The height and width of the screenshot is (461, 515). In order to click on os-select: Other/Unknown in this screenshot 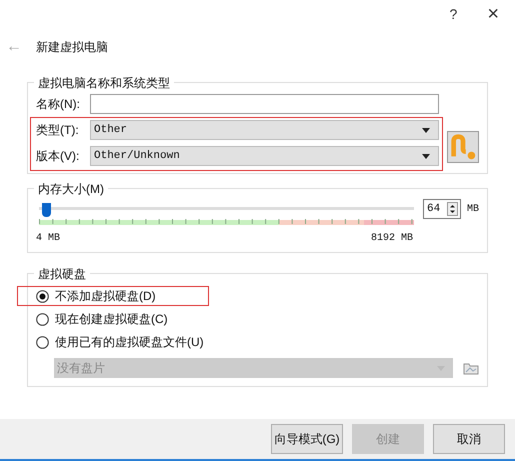, I will do `click(264, 156)`.